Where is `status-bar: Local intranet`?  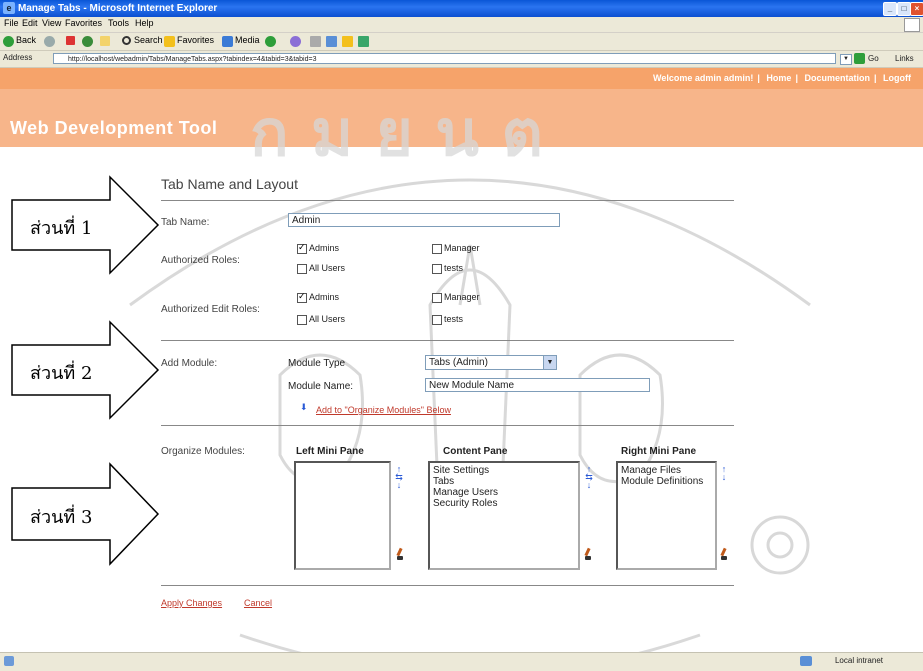
status-bar: Local intranet is located at coordinates (461, 661).